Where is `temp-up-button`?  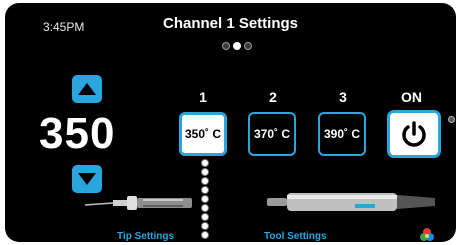
temp-up-button is located at coordinates (87, 89).